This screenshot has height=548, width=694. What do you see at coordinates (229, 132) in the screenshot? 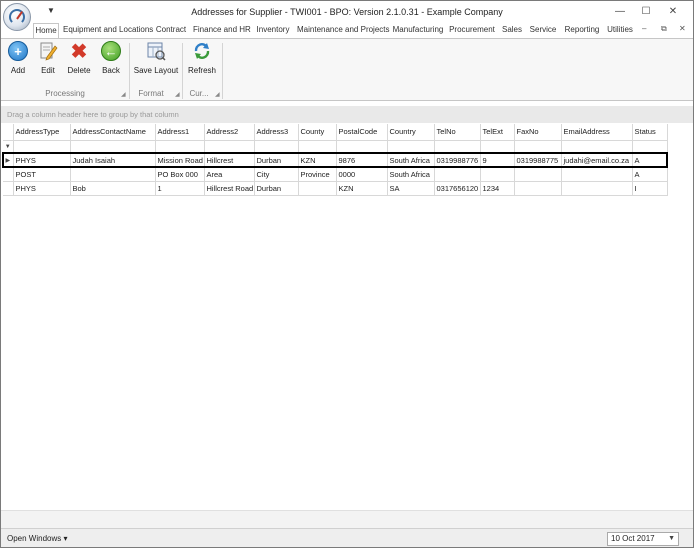
I see `column-header-address2: Address2` at bounding box center [229, 132].